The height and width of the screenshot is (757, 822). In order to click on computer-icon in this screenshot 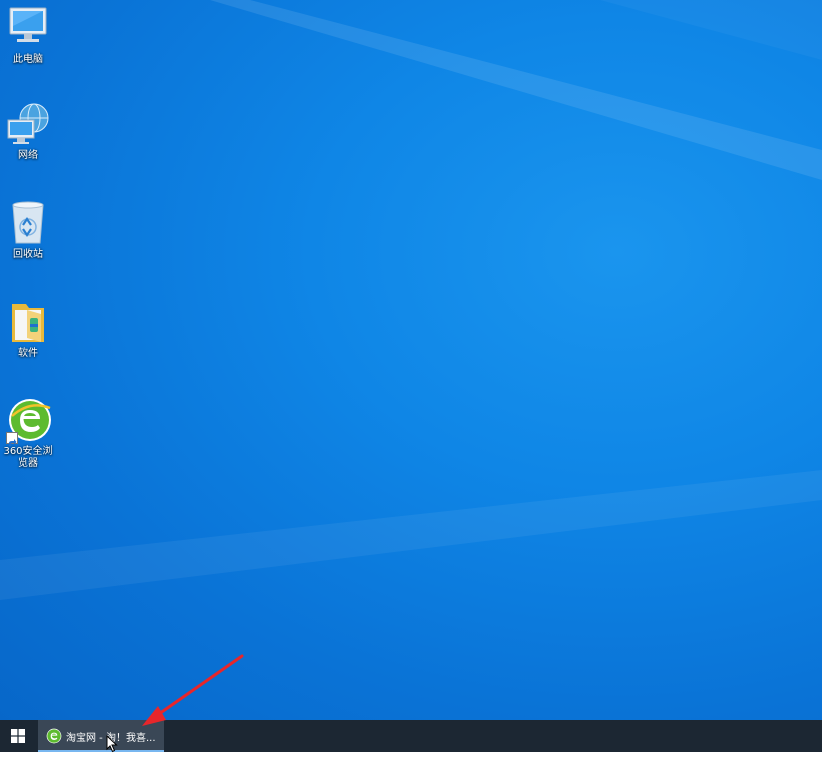, I will do `click(28, 28)`.